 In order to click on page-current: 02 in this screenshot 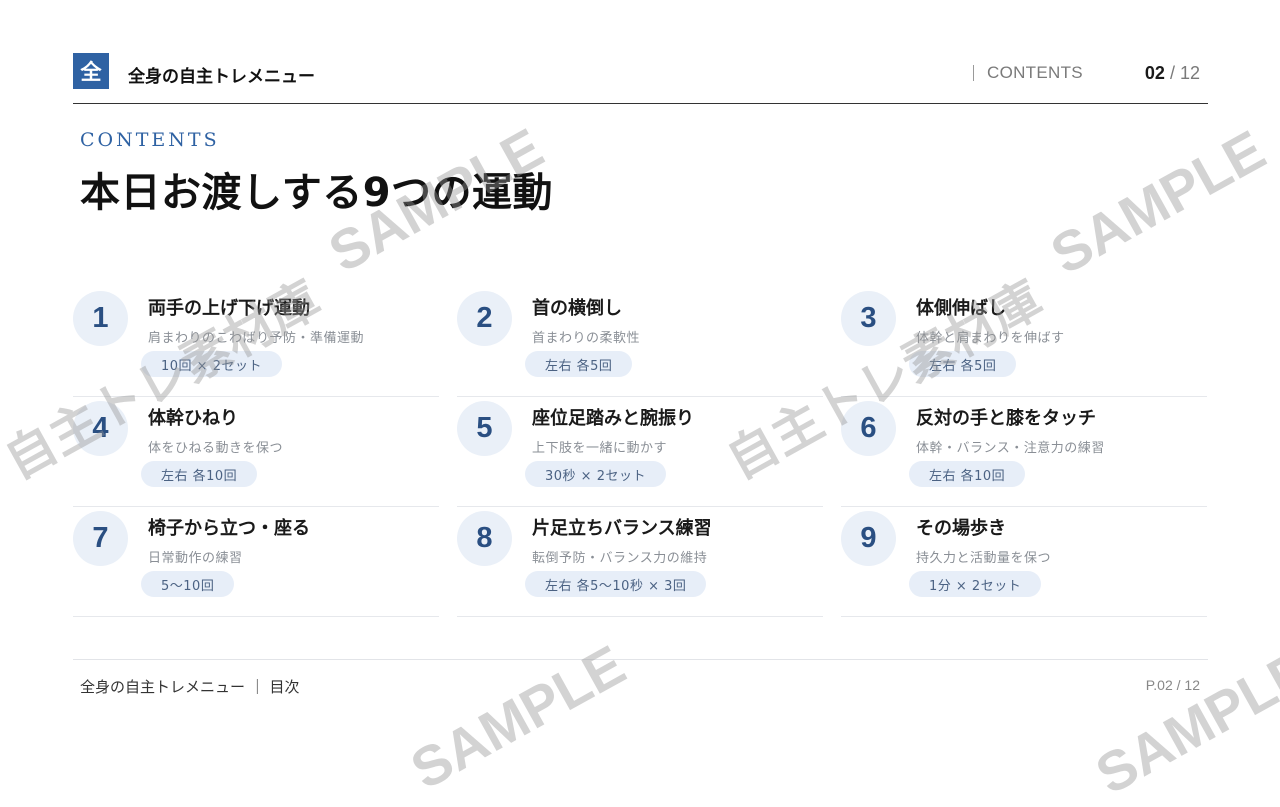, I will do `click(1154, 73)`.